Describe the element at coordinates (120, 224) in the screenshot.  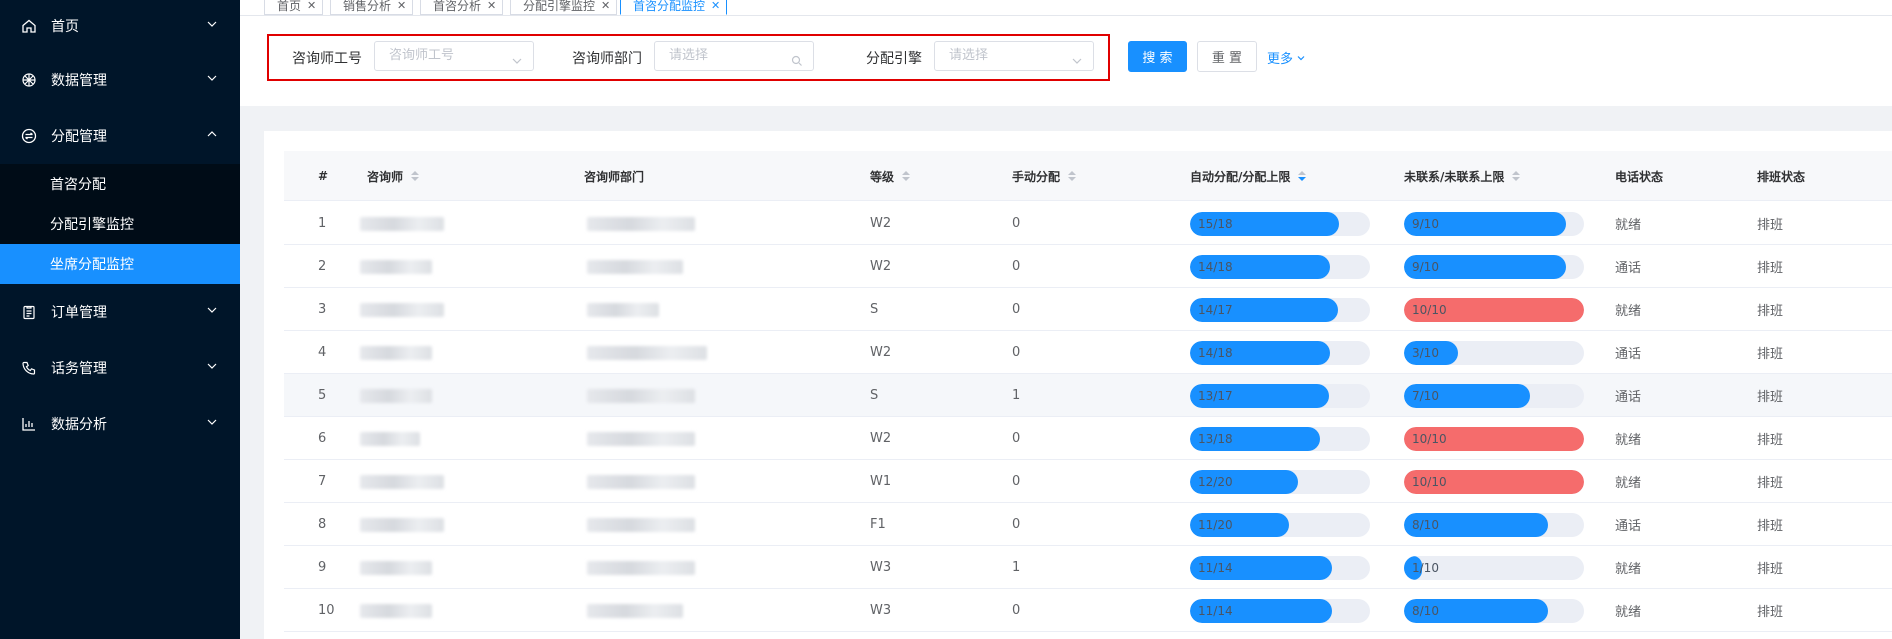
I see `sidebar-item-engine-monitor: 分配引擎监控` at that location.